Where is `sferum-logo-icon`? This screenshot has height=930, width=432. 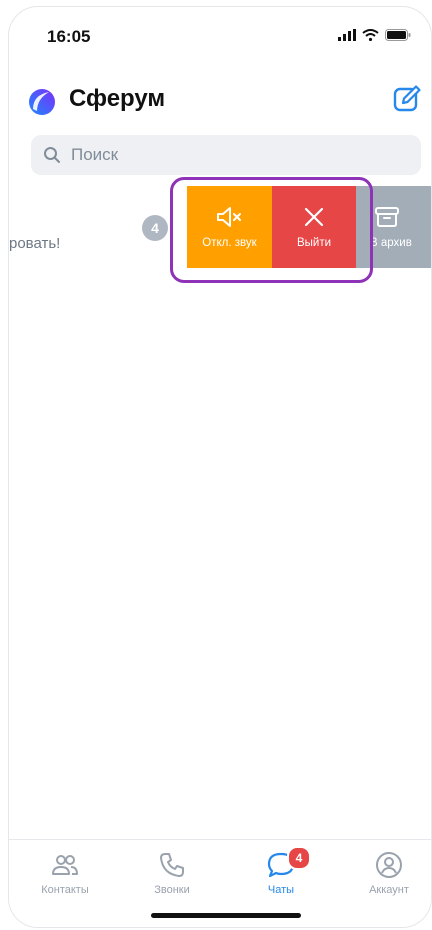 sferum-logo-icon is located at coordinates (42, 102).